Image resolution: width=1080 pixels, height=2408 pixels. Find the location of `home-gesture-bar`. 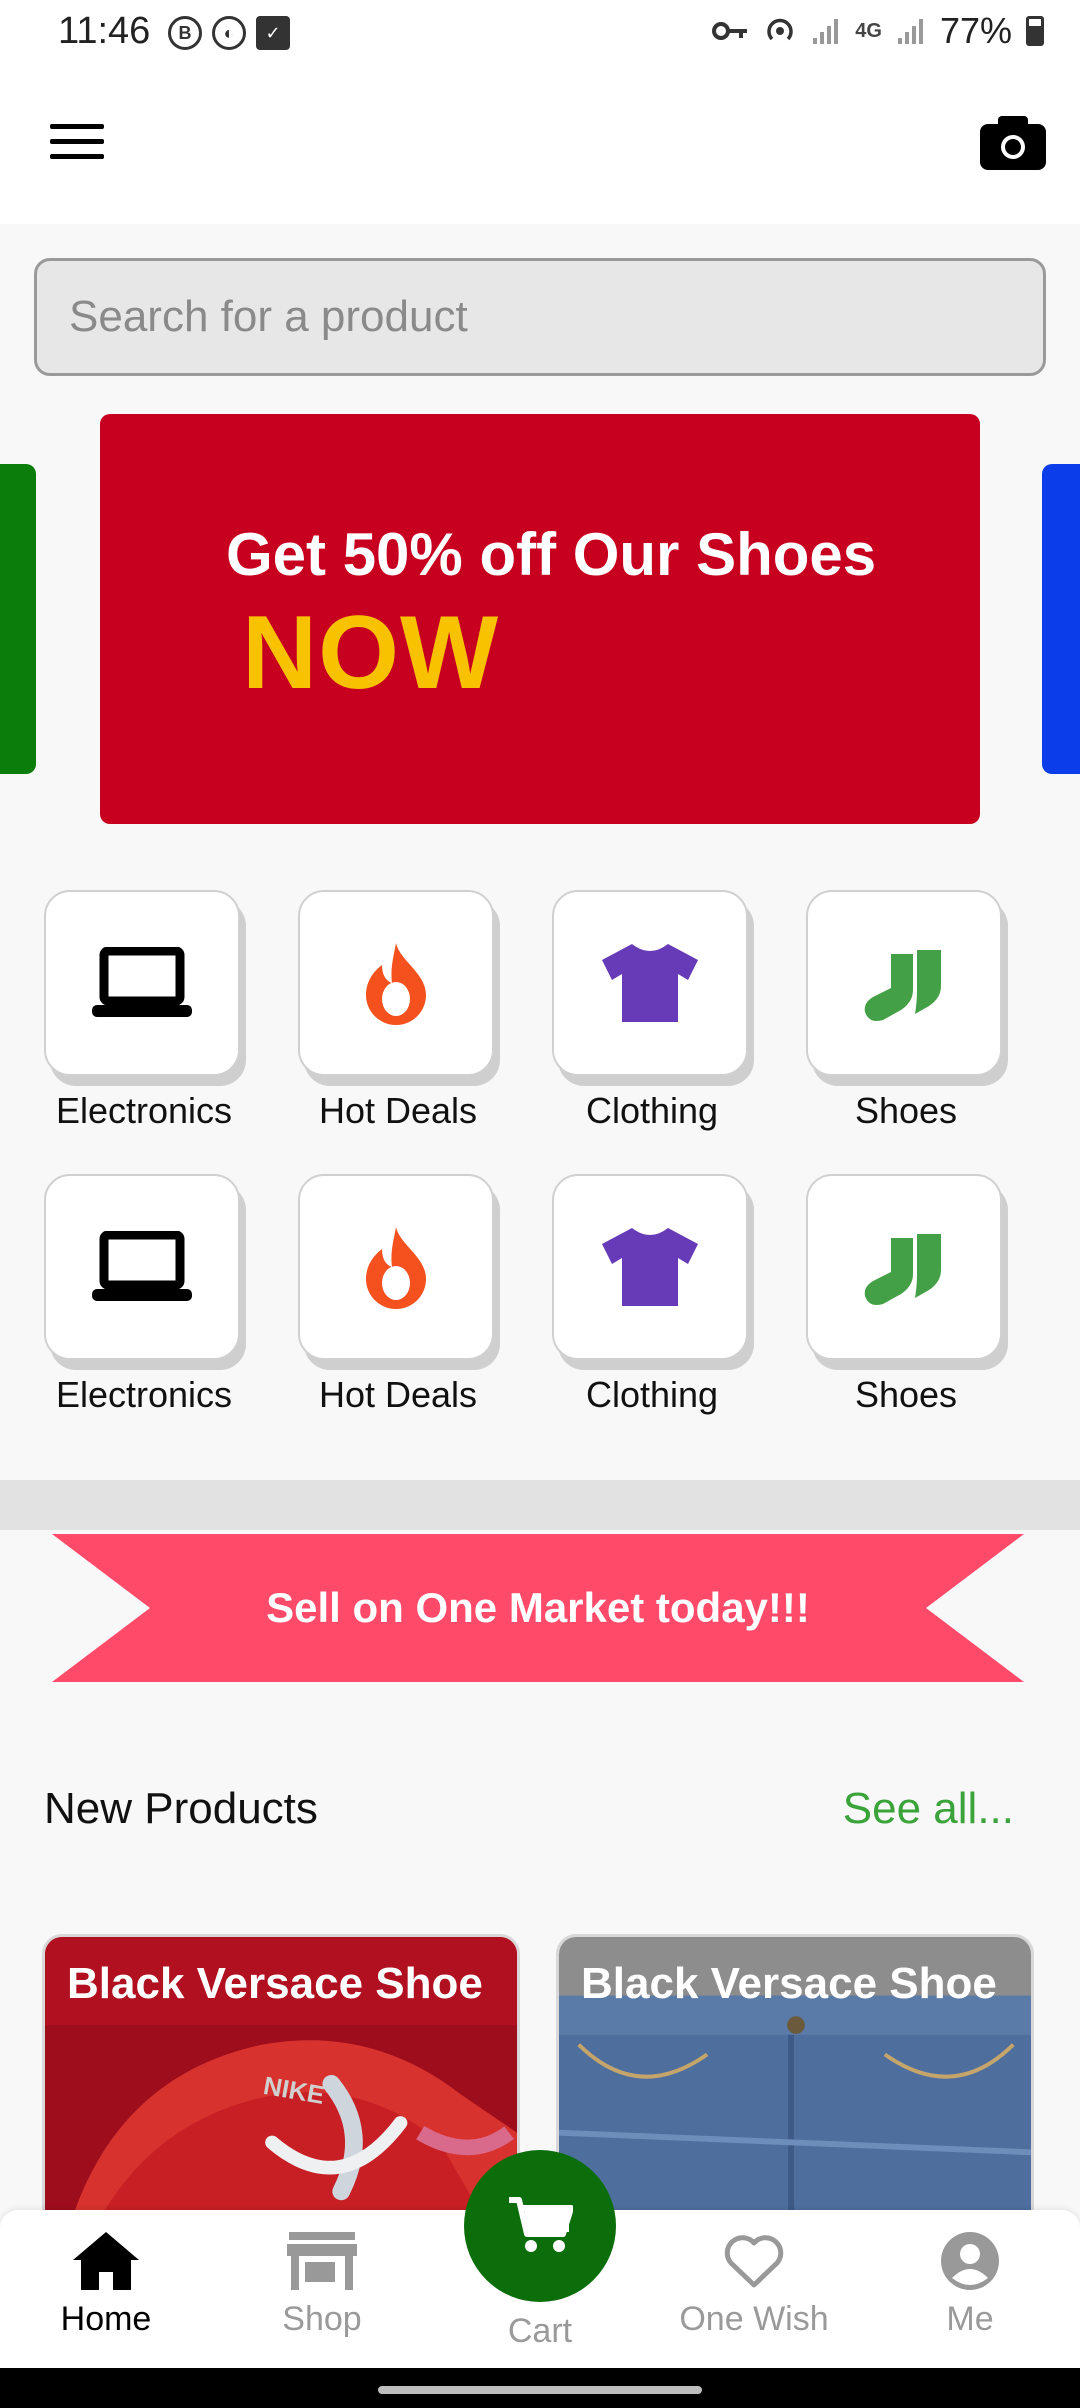

home-gesture-bar is located at coordinates (540, 2390).